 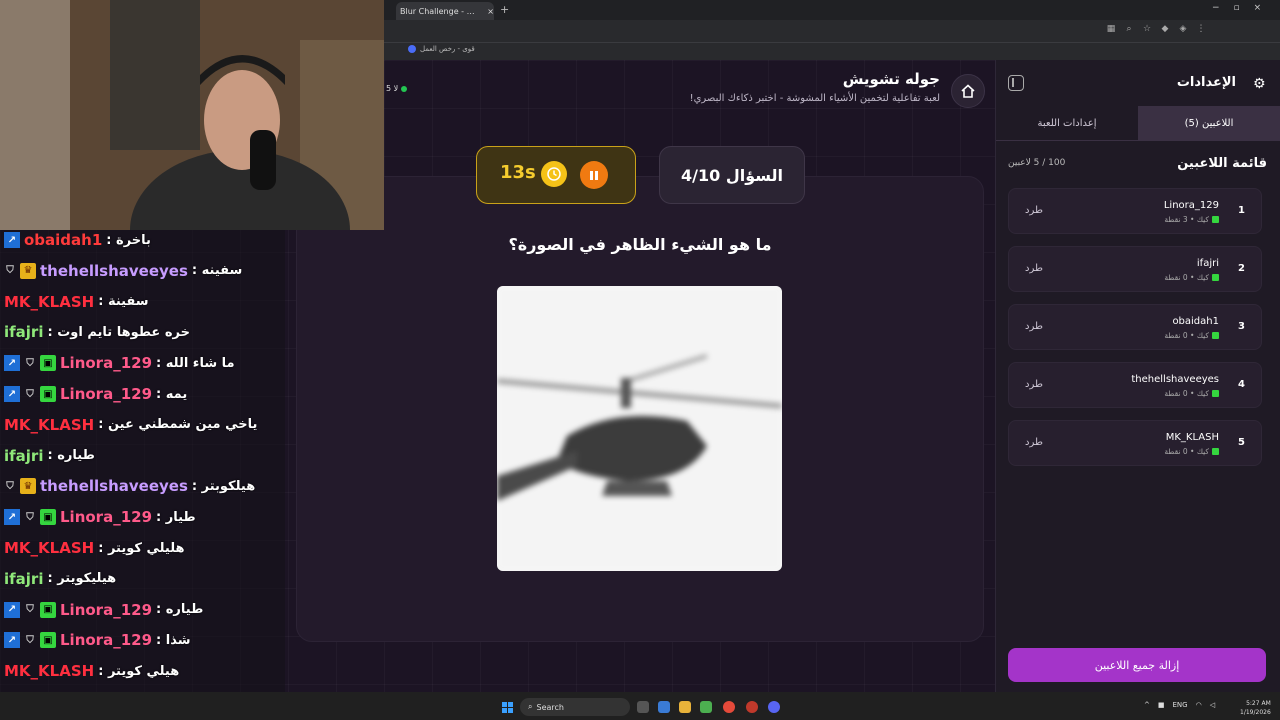 What do you see at coordinates (1209, 123) in the screenshot?
I see `tab-players: اللاعبين (5)` at bounding box center [1209, 123].